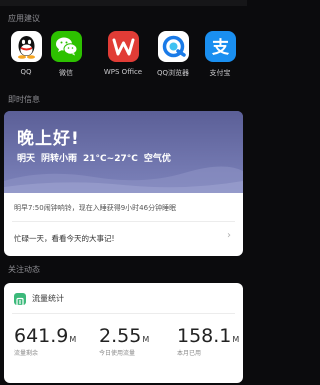 The width and height of the screenshot is (320, 385). What do you see at coordinates (59, 159) in the screenshot?
I see `weather-condition: 阴转小雨` at bounding box center [59, 159].